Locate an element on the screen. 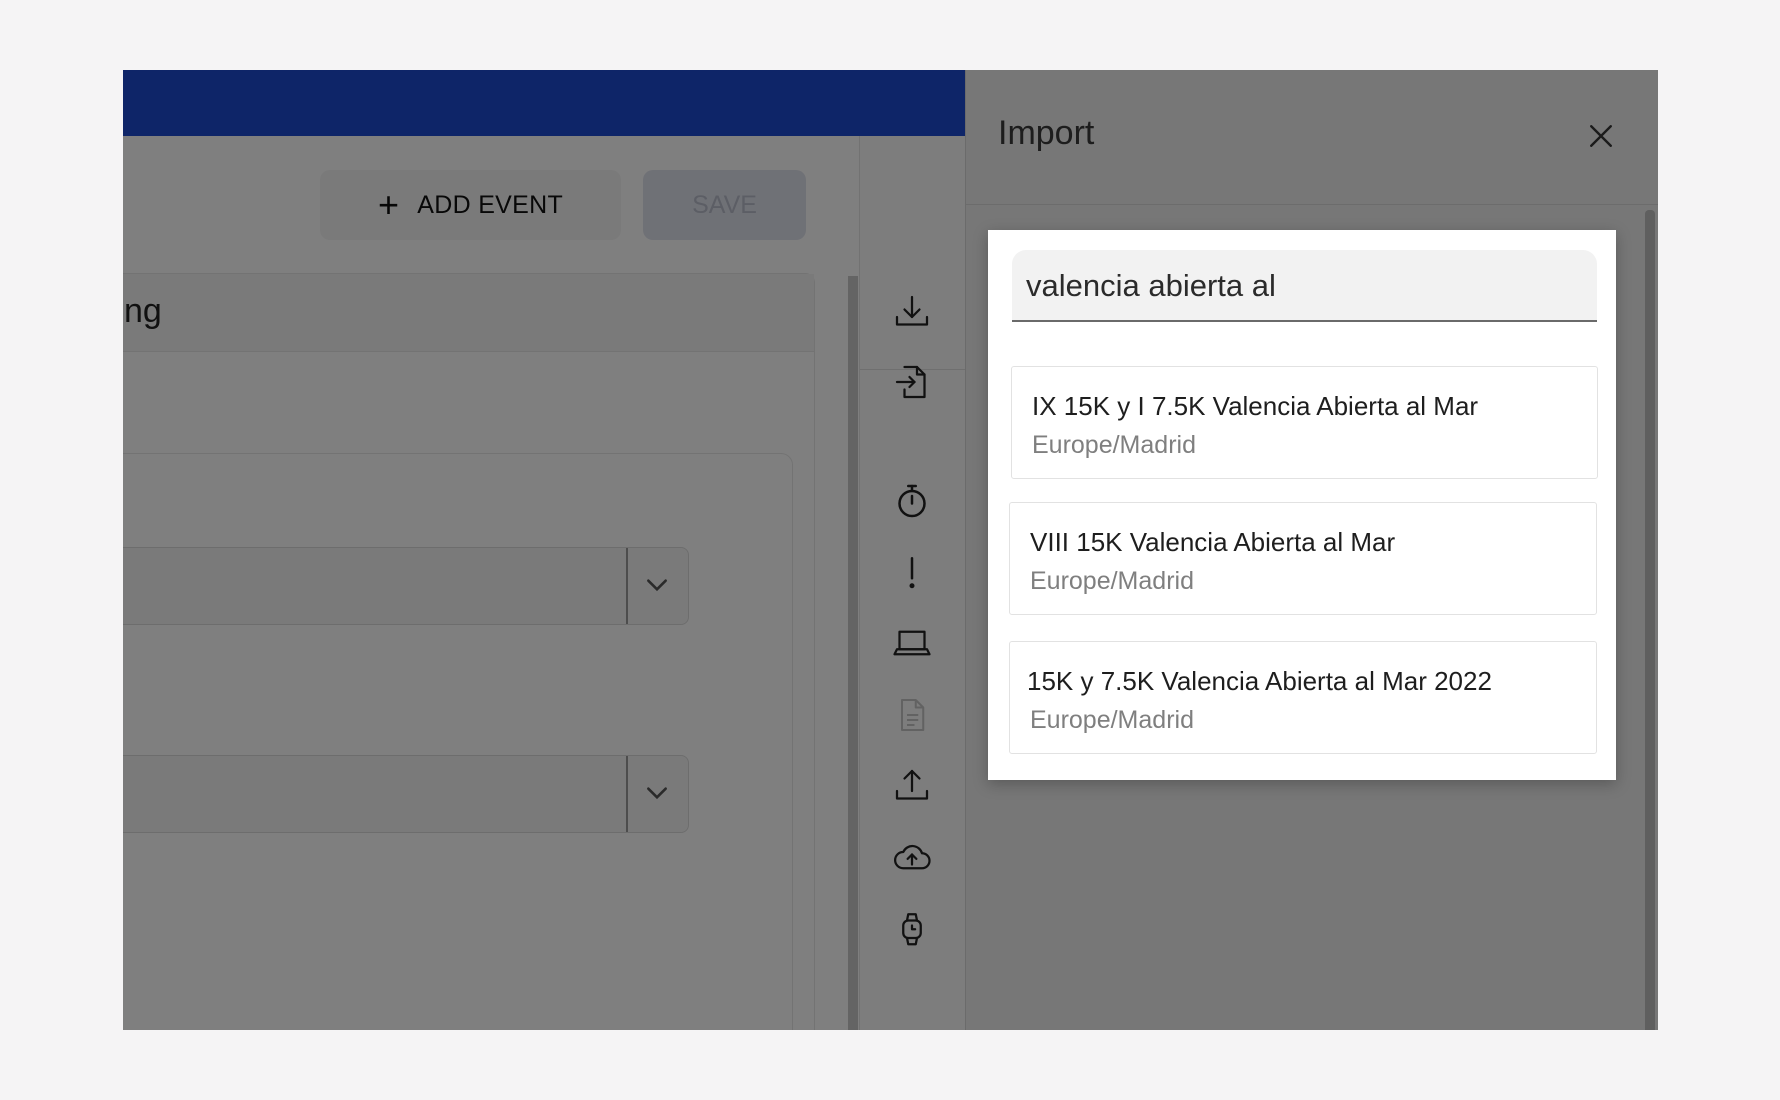 Image resolution: width=1780 pixels, height=1100 pixels. search-field is located at coordinates (1304, 286).